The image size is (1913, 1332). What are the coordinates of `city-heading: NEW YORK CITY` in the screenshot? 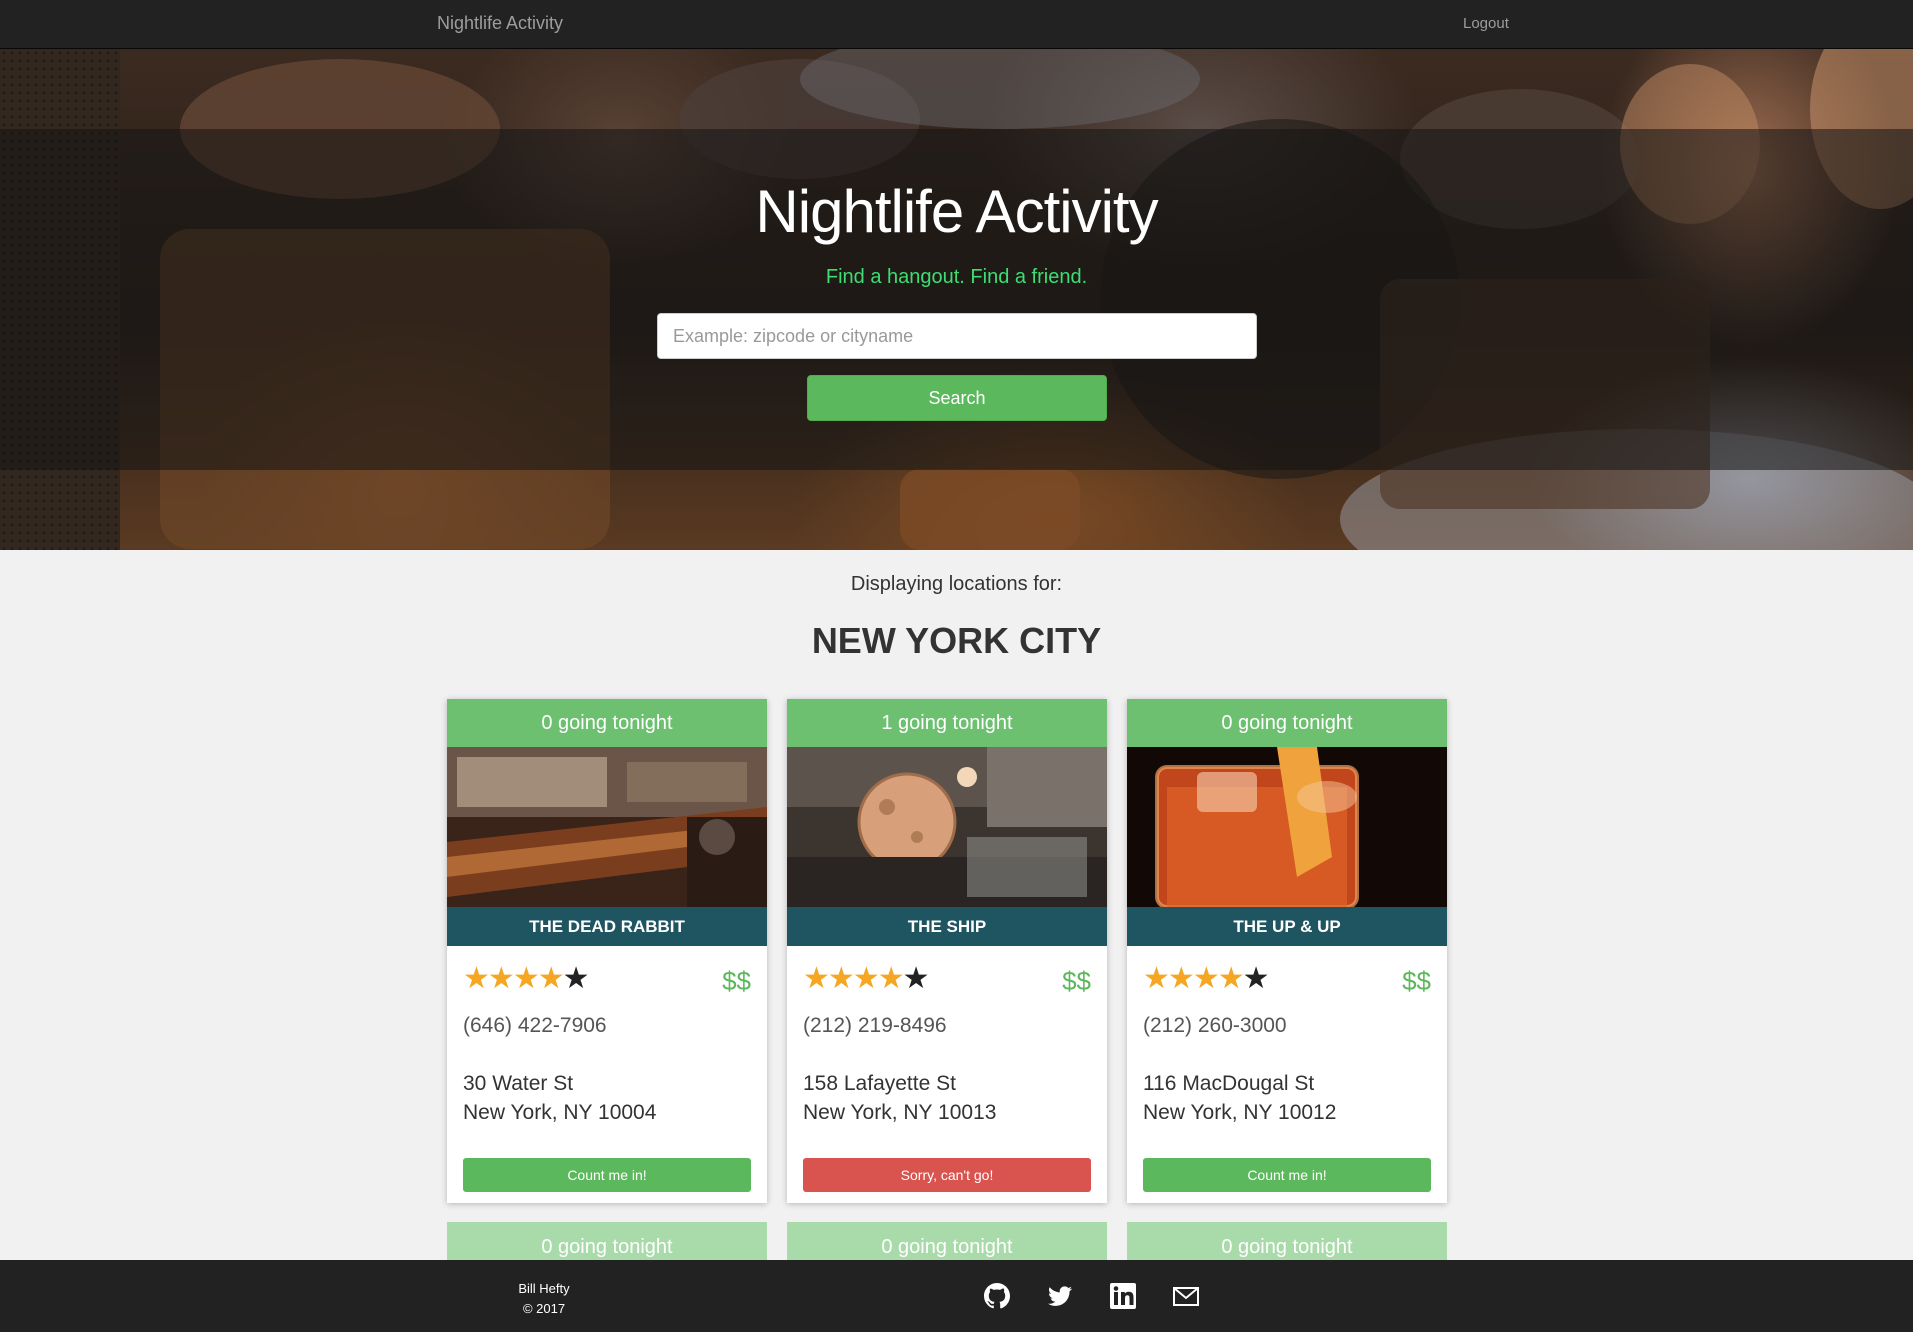 It's located at (956, 640).